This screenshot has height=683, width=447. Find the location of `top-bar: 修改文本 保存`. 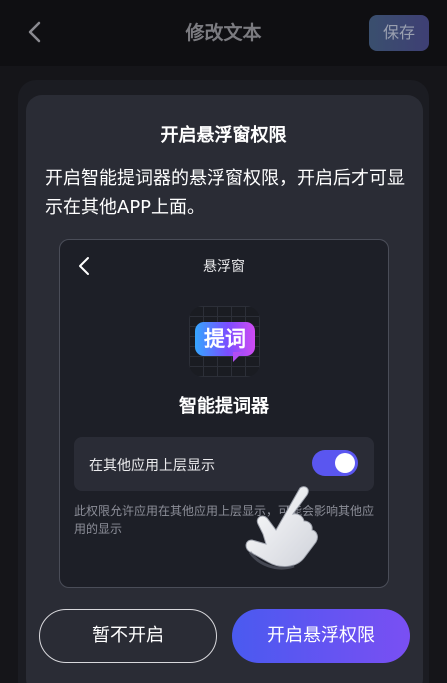

top-bar: 修改文本 保存 is located at coordinates (223, 33).